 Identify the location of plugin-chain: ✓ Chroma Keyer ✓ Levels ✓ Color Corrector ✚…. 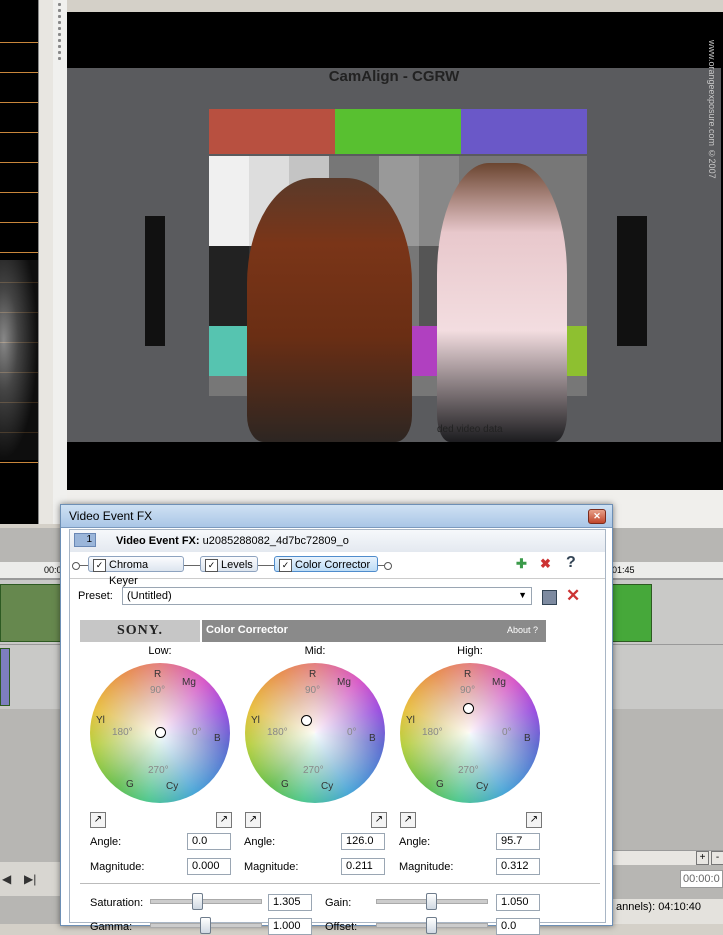
(337, 569).